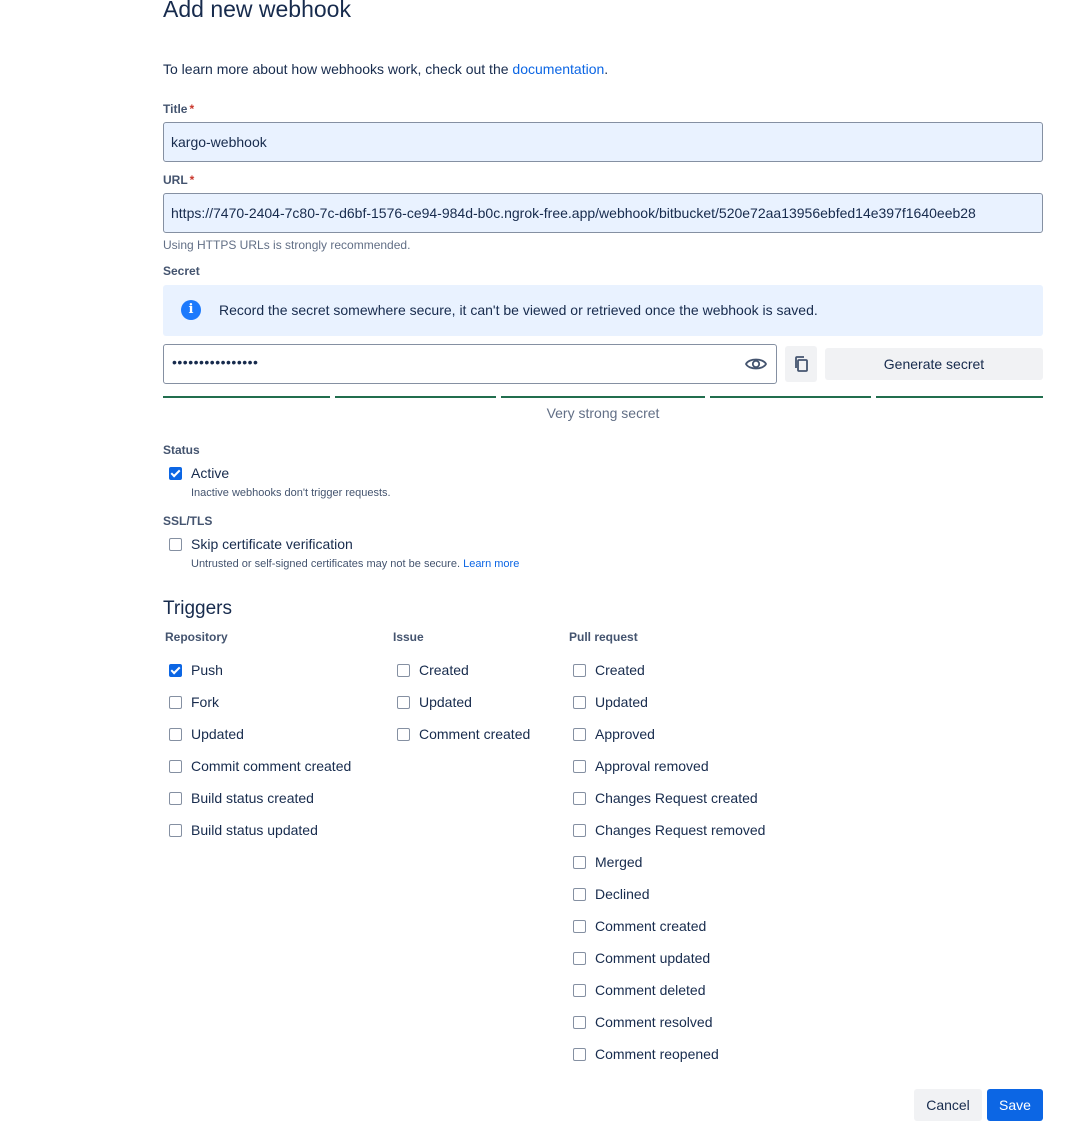 This screenshot has height=1140, width=1092. Describe the element at coordinates (558, 69) in the screenshot. I see `documentation-link: documentation` at that location.